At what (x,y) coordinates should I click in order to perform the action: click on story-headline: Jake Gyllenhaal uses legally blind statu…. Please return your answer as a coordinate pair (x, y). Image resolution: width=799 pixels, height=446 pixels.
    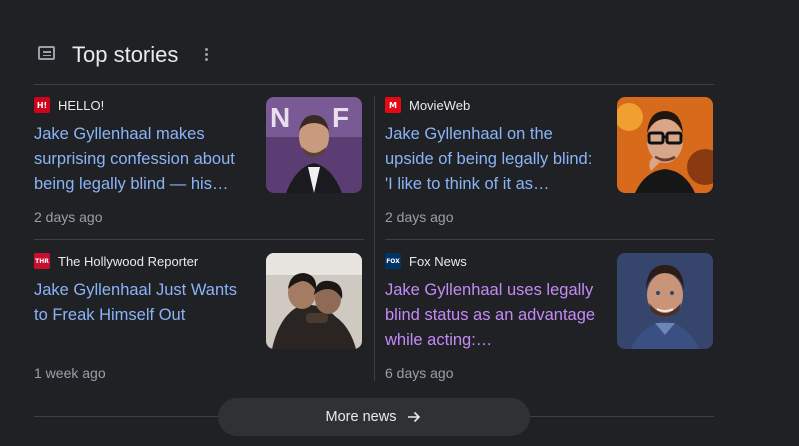
    Looking at the image, I should click on (492, 315).